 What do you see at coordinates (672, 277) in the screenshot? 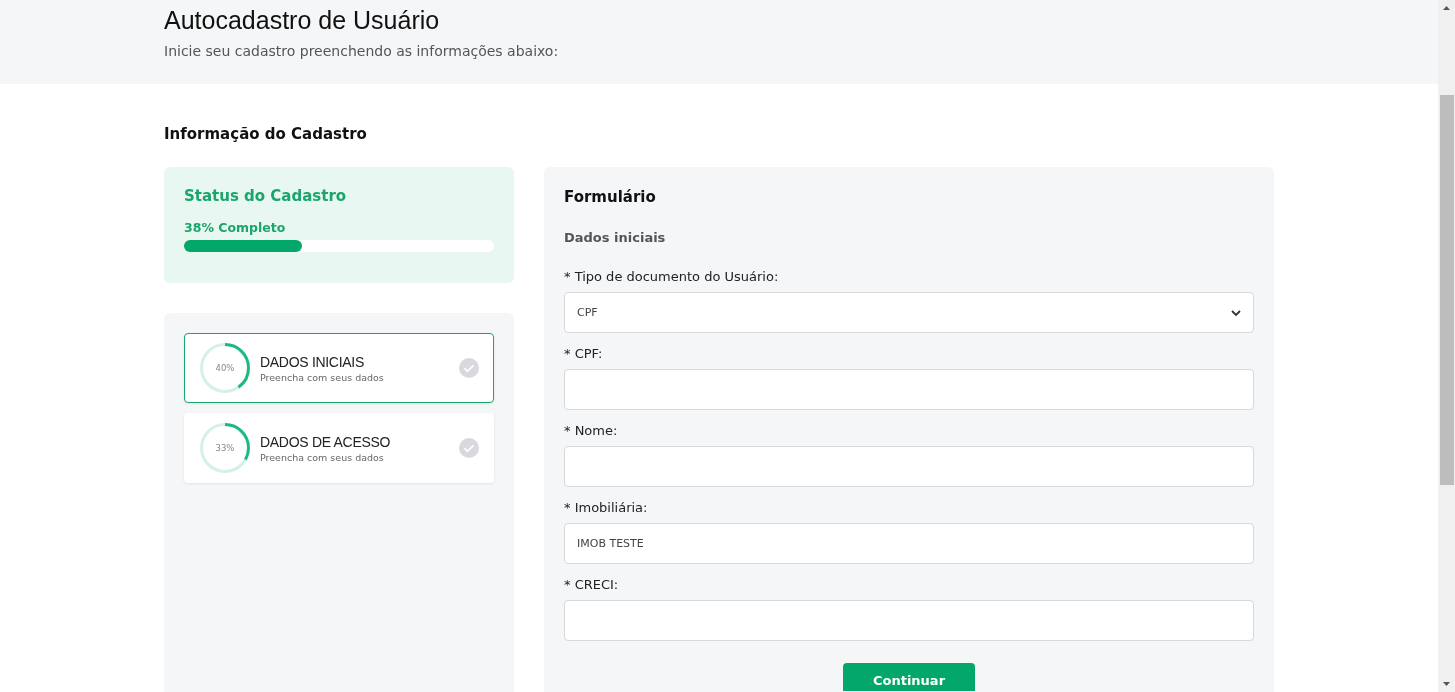
I see `field-label: * Tipo de documento do Usuário:` at bounding box center [672, 277].